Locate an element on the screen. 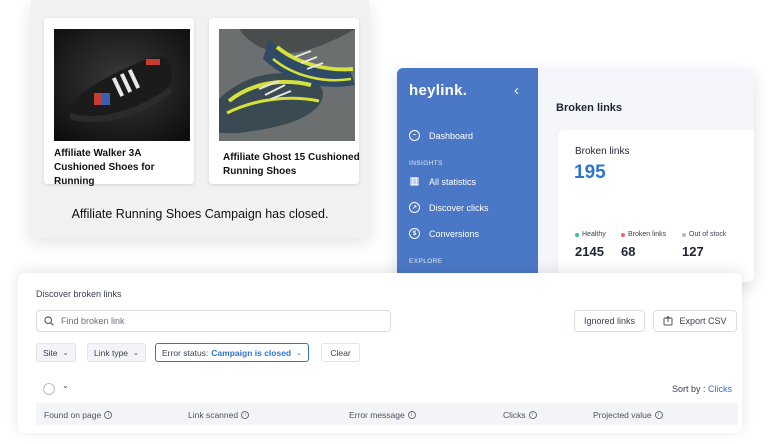  column-projected-value: Projected value i is located at coordinates (628, 415).